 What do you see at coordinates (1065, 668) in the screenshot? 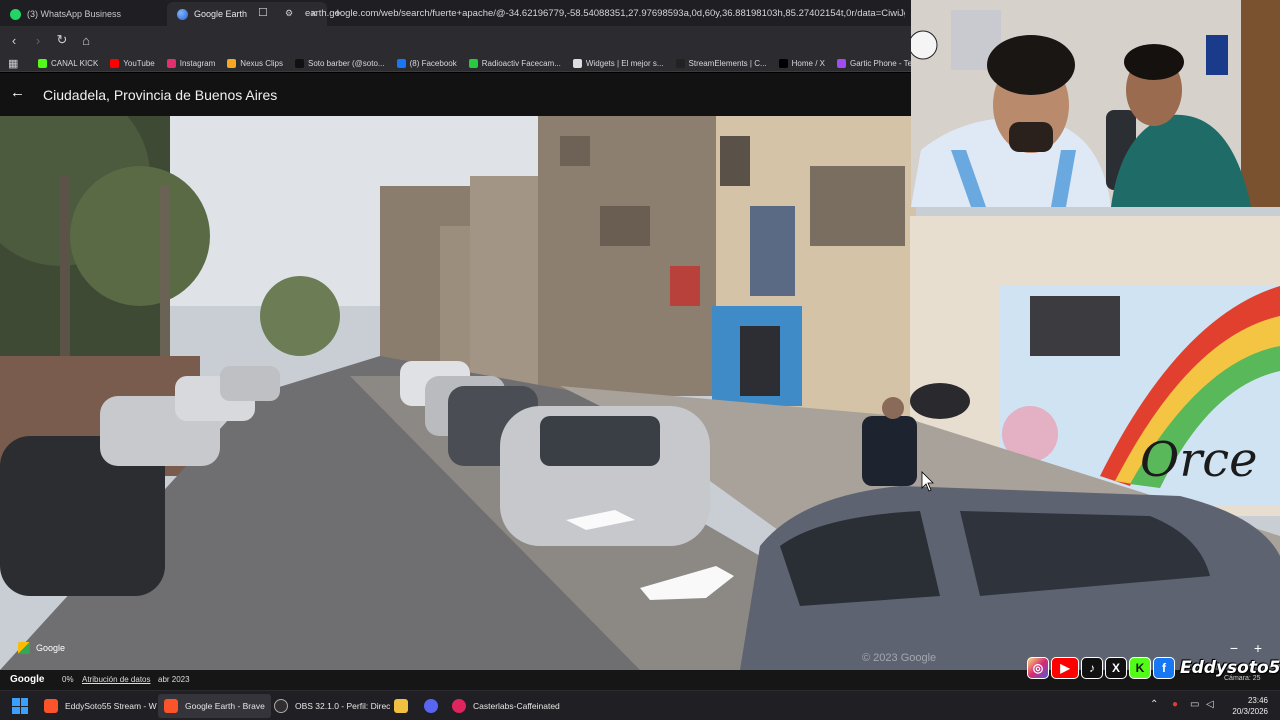
I see `youtube-icon: ▶` at bounding box center [1065, 668].